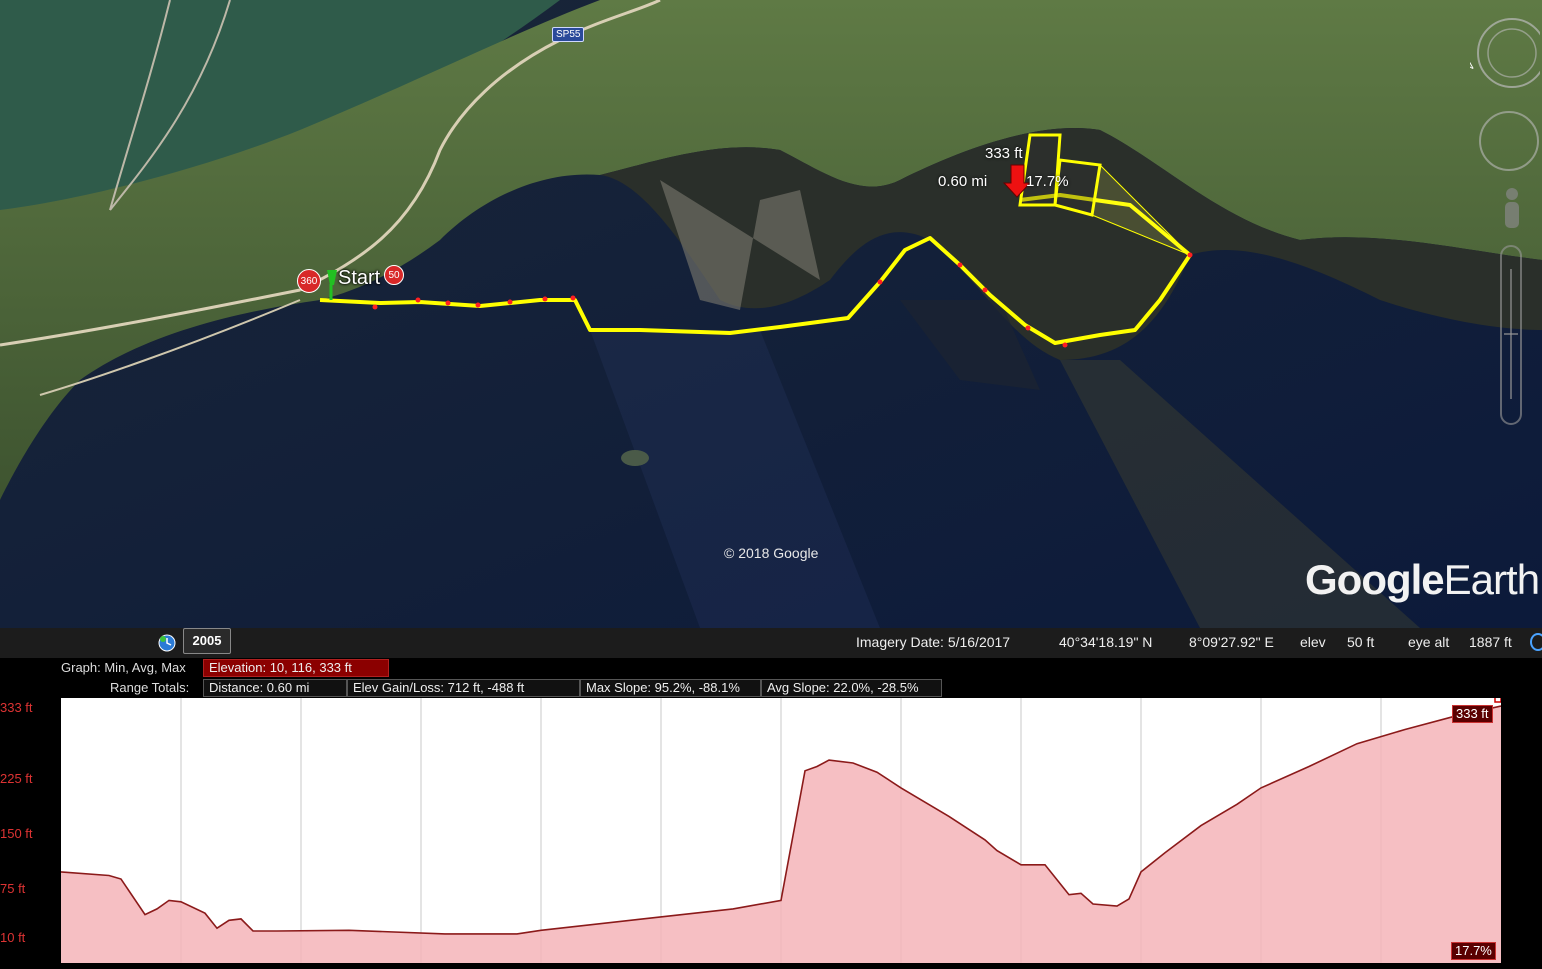 Image resolution: width=1542 pixels, height=969 pixels. What do you see at coordinates (463, 688) in the screenshot?
I see `elev-gain-loss-stat: Elev Gain/Loss: 712 ft, -488 ft` at bounding box center [463, 688].